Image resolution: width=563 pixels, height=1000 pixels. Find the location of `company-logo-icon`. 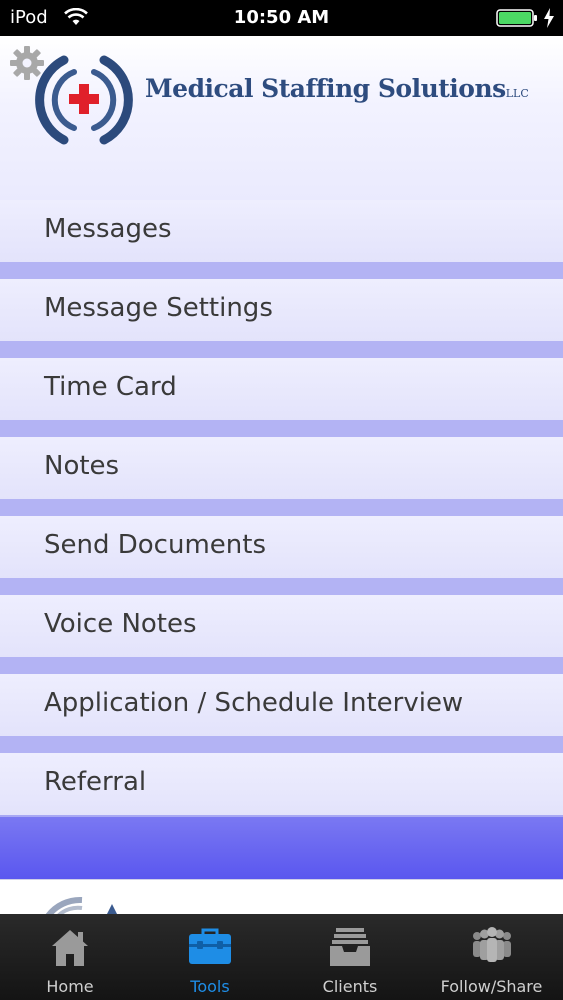

company-logo-icon is located at coordinates (84, 100).